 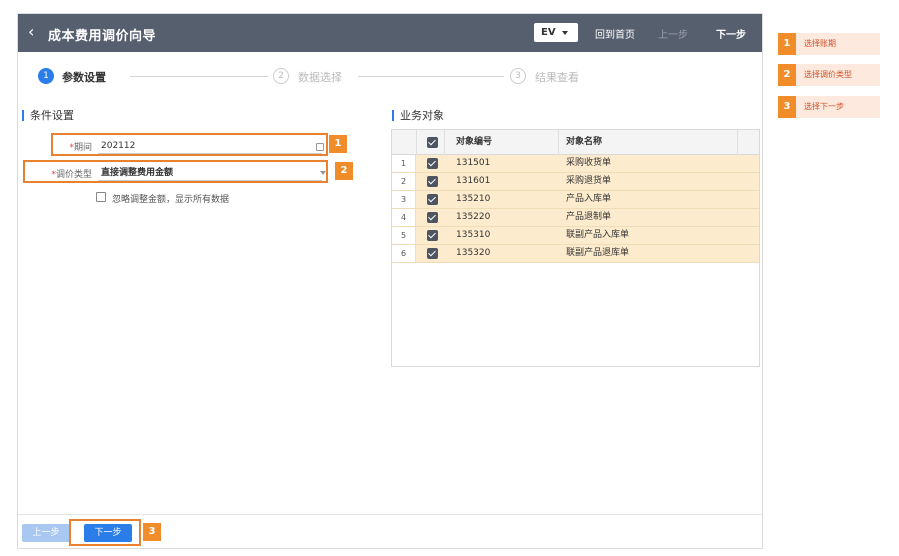 What do you see at coordinates (102, 36) in the screenshot?
I see `window-title: 成本费用调价向导` at bounding box center [102, 36].